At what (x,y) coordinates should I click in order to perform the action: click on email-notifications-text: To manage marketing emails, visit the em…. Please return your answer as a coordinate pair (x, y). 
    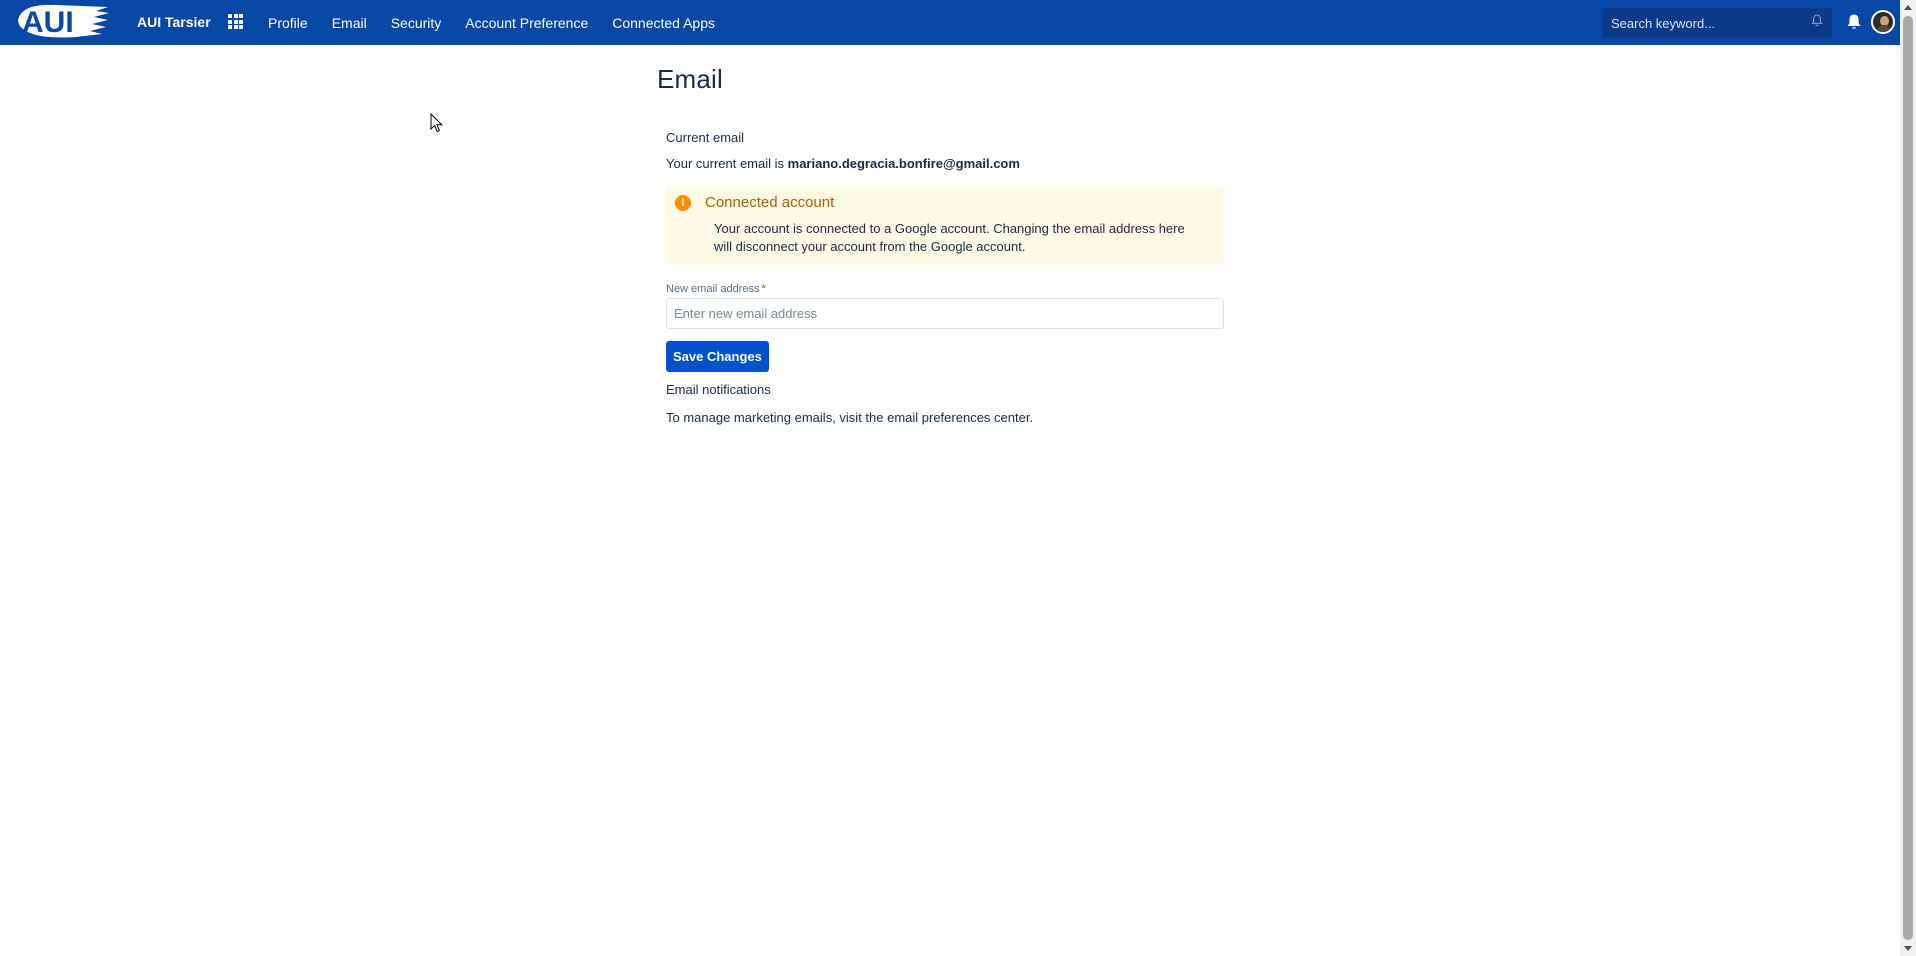
    Looking at the image, I should click on (850, 417).